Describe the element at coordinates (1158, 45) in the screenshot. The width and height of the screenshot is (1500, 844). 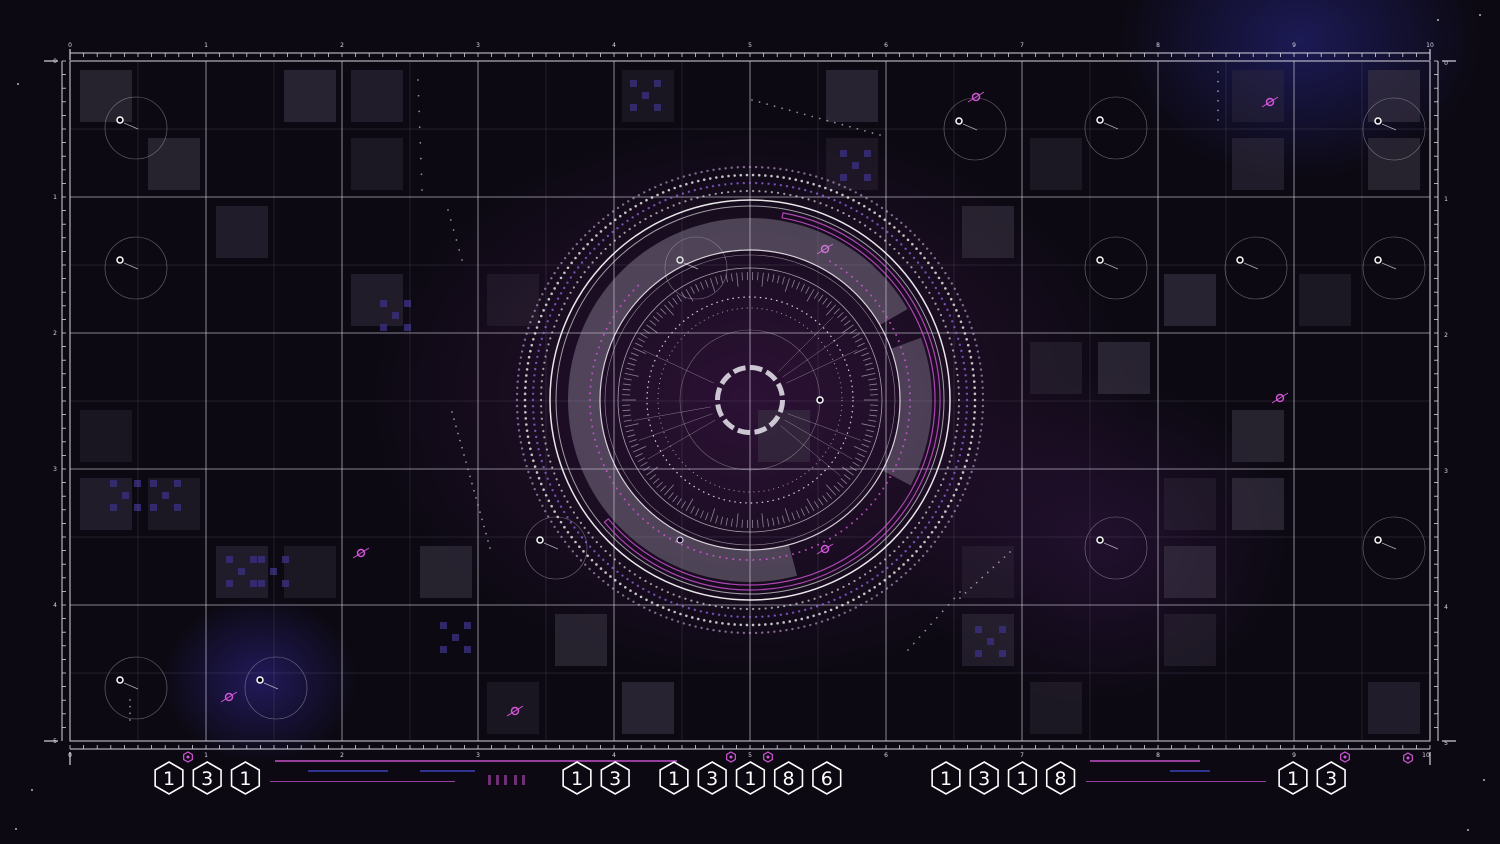
I see `scale-x-label: 8` at that location.